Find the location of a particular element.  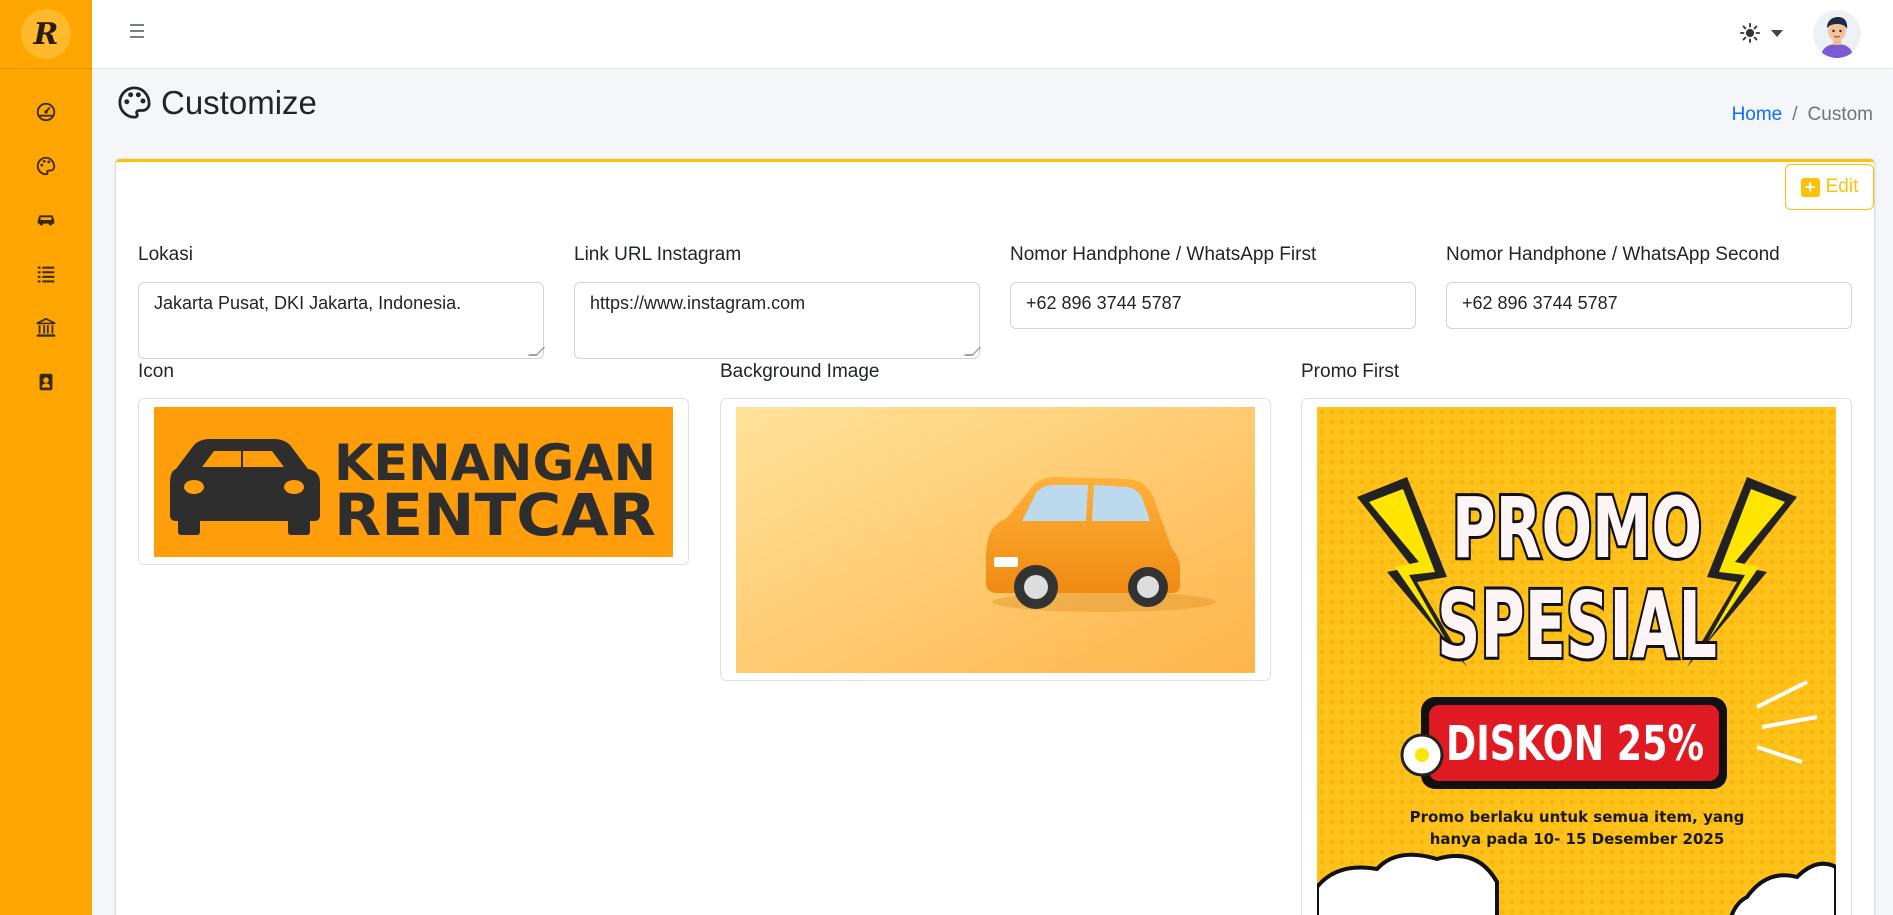

icon-image: KENANGAN RENTCAR is located at coordinates (413, 482).